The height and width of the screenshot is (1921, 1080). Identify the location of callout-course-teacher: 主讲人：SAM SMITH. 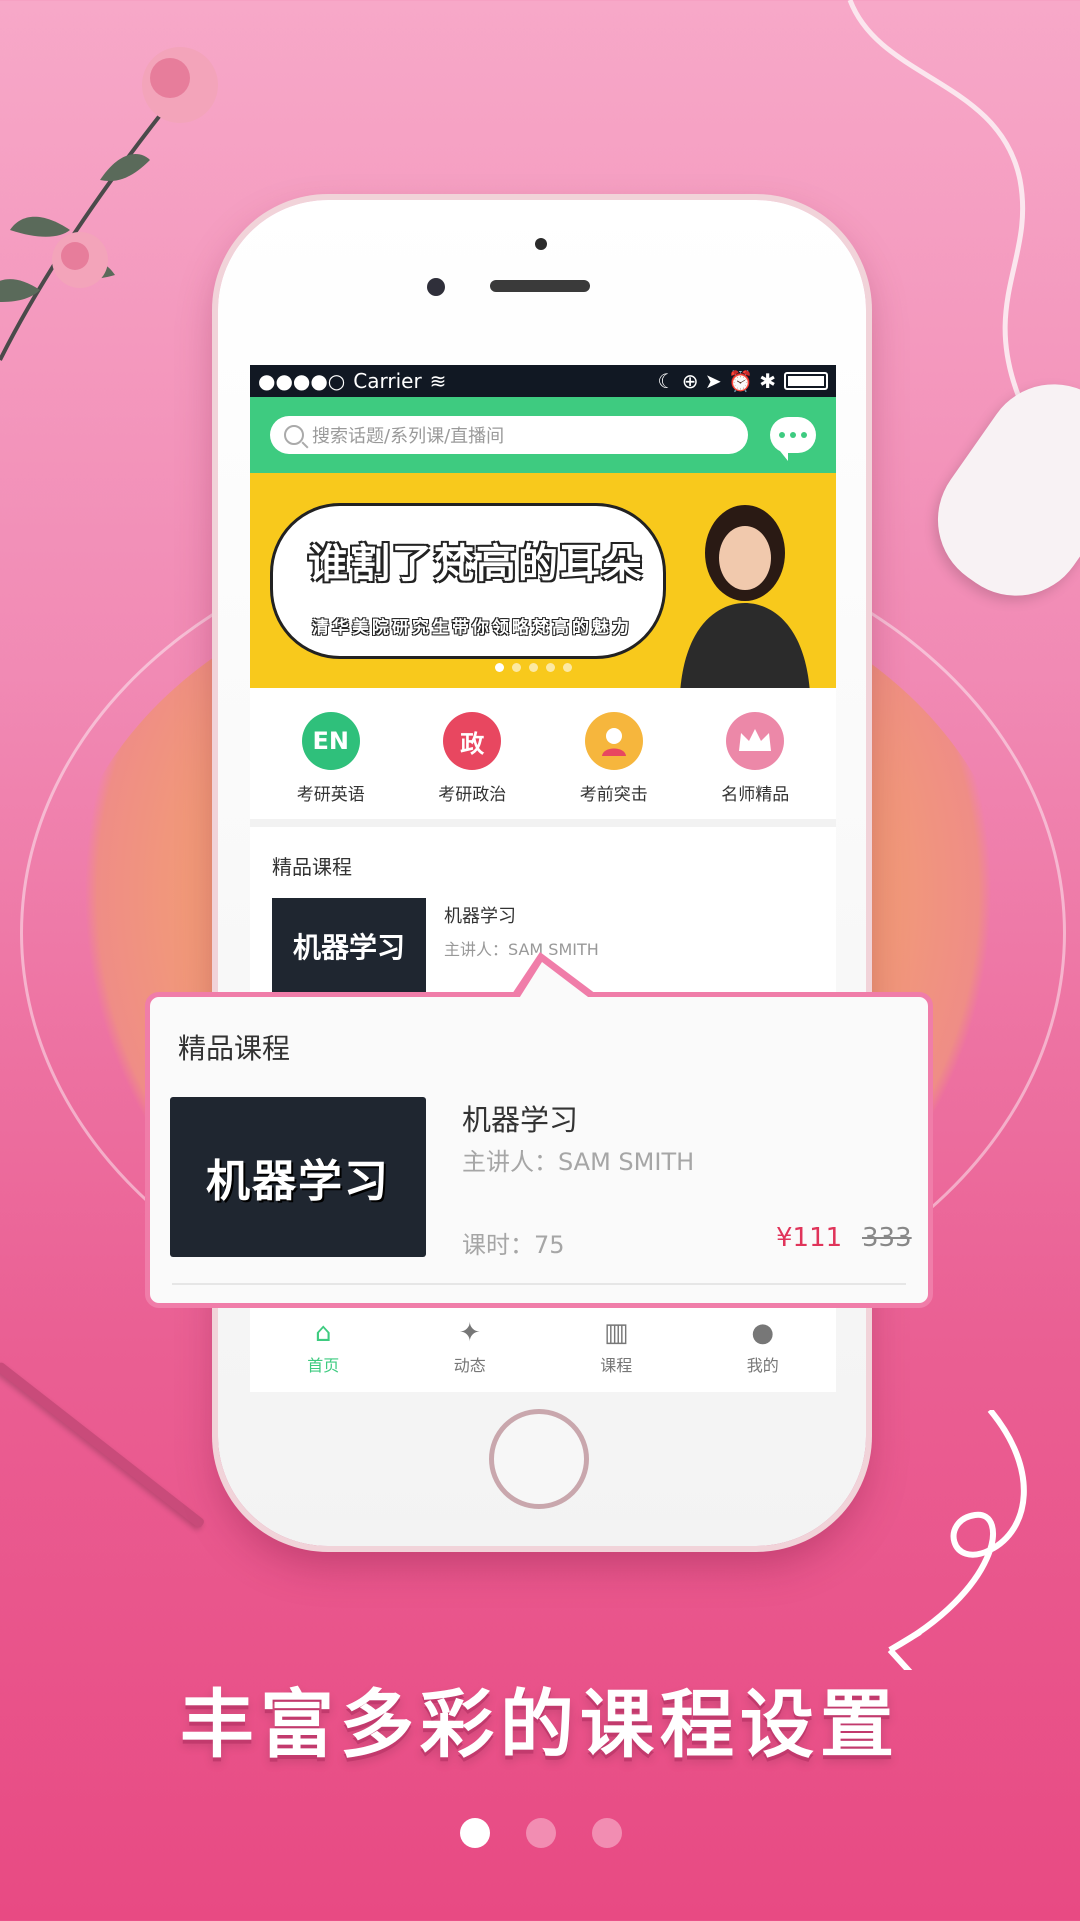
(578, 1162).